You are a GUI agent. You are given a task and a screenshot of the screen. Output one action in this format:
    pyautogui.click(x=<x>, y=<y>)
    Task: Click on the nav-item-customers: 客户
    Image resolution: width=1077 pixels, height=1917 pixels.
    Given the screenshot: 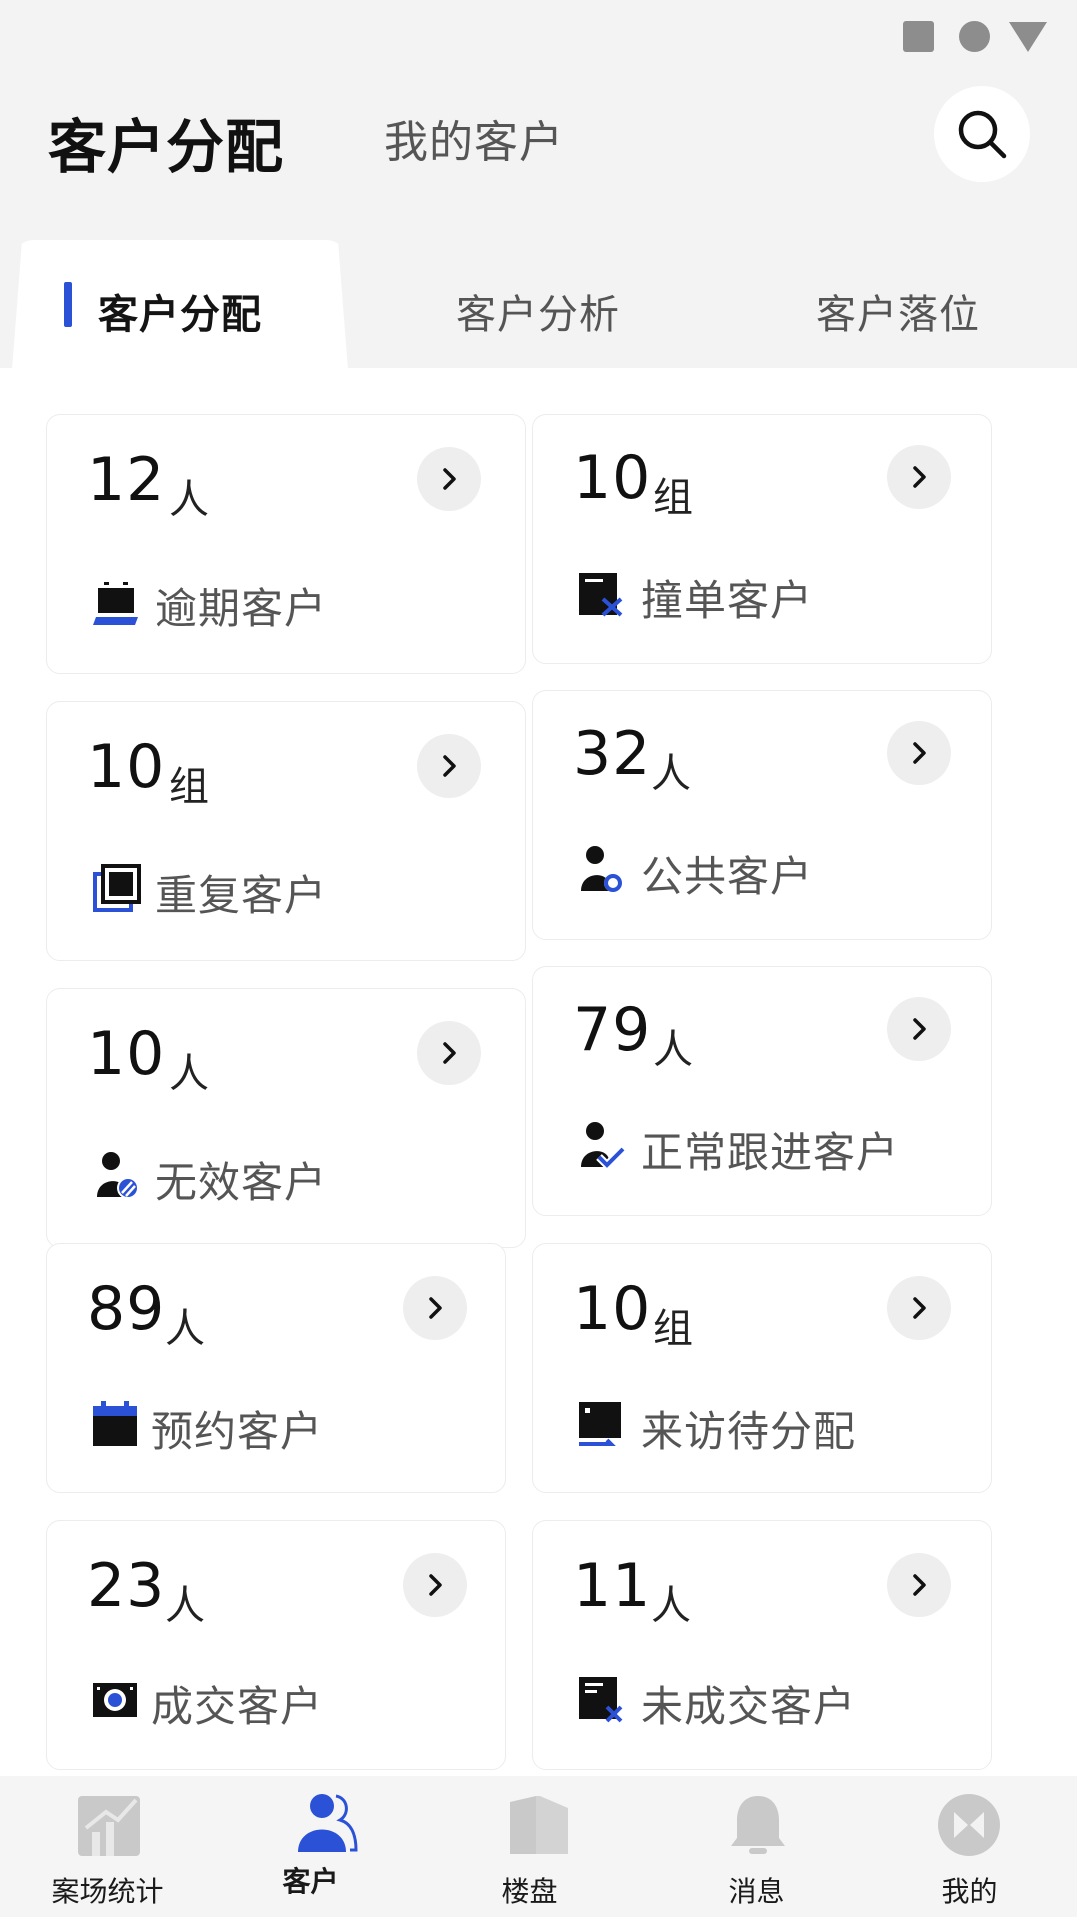 What is the action you would take?
    pyautogui.click(x=322, y=1846)
    